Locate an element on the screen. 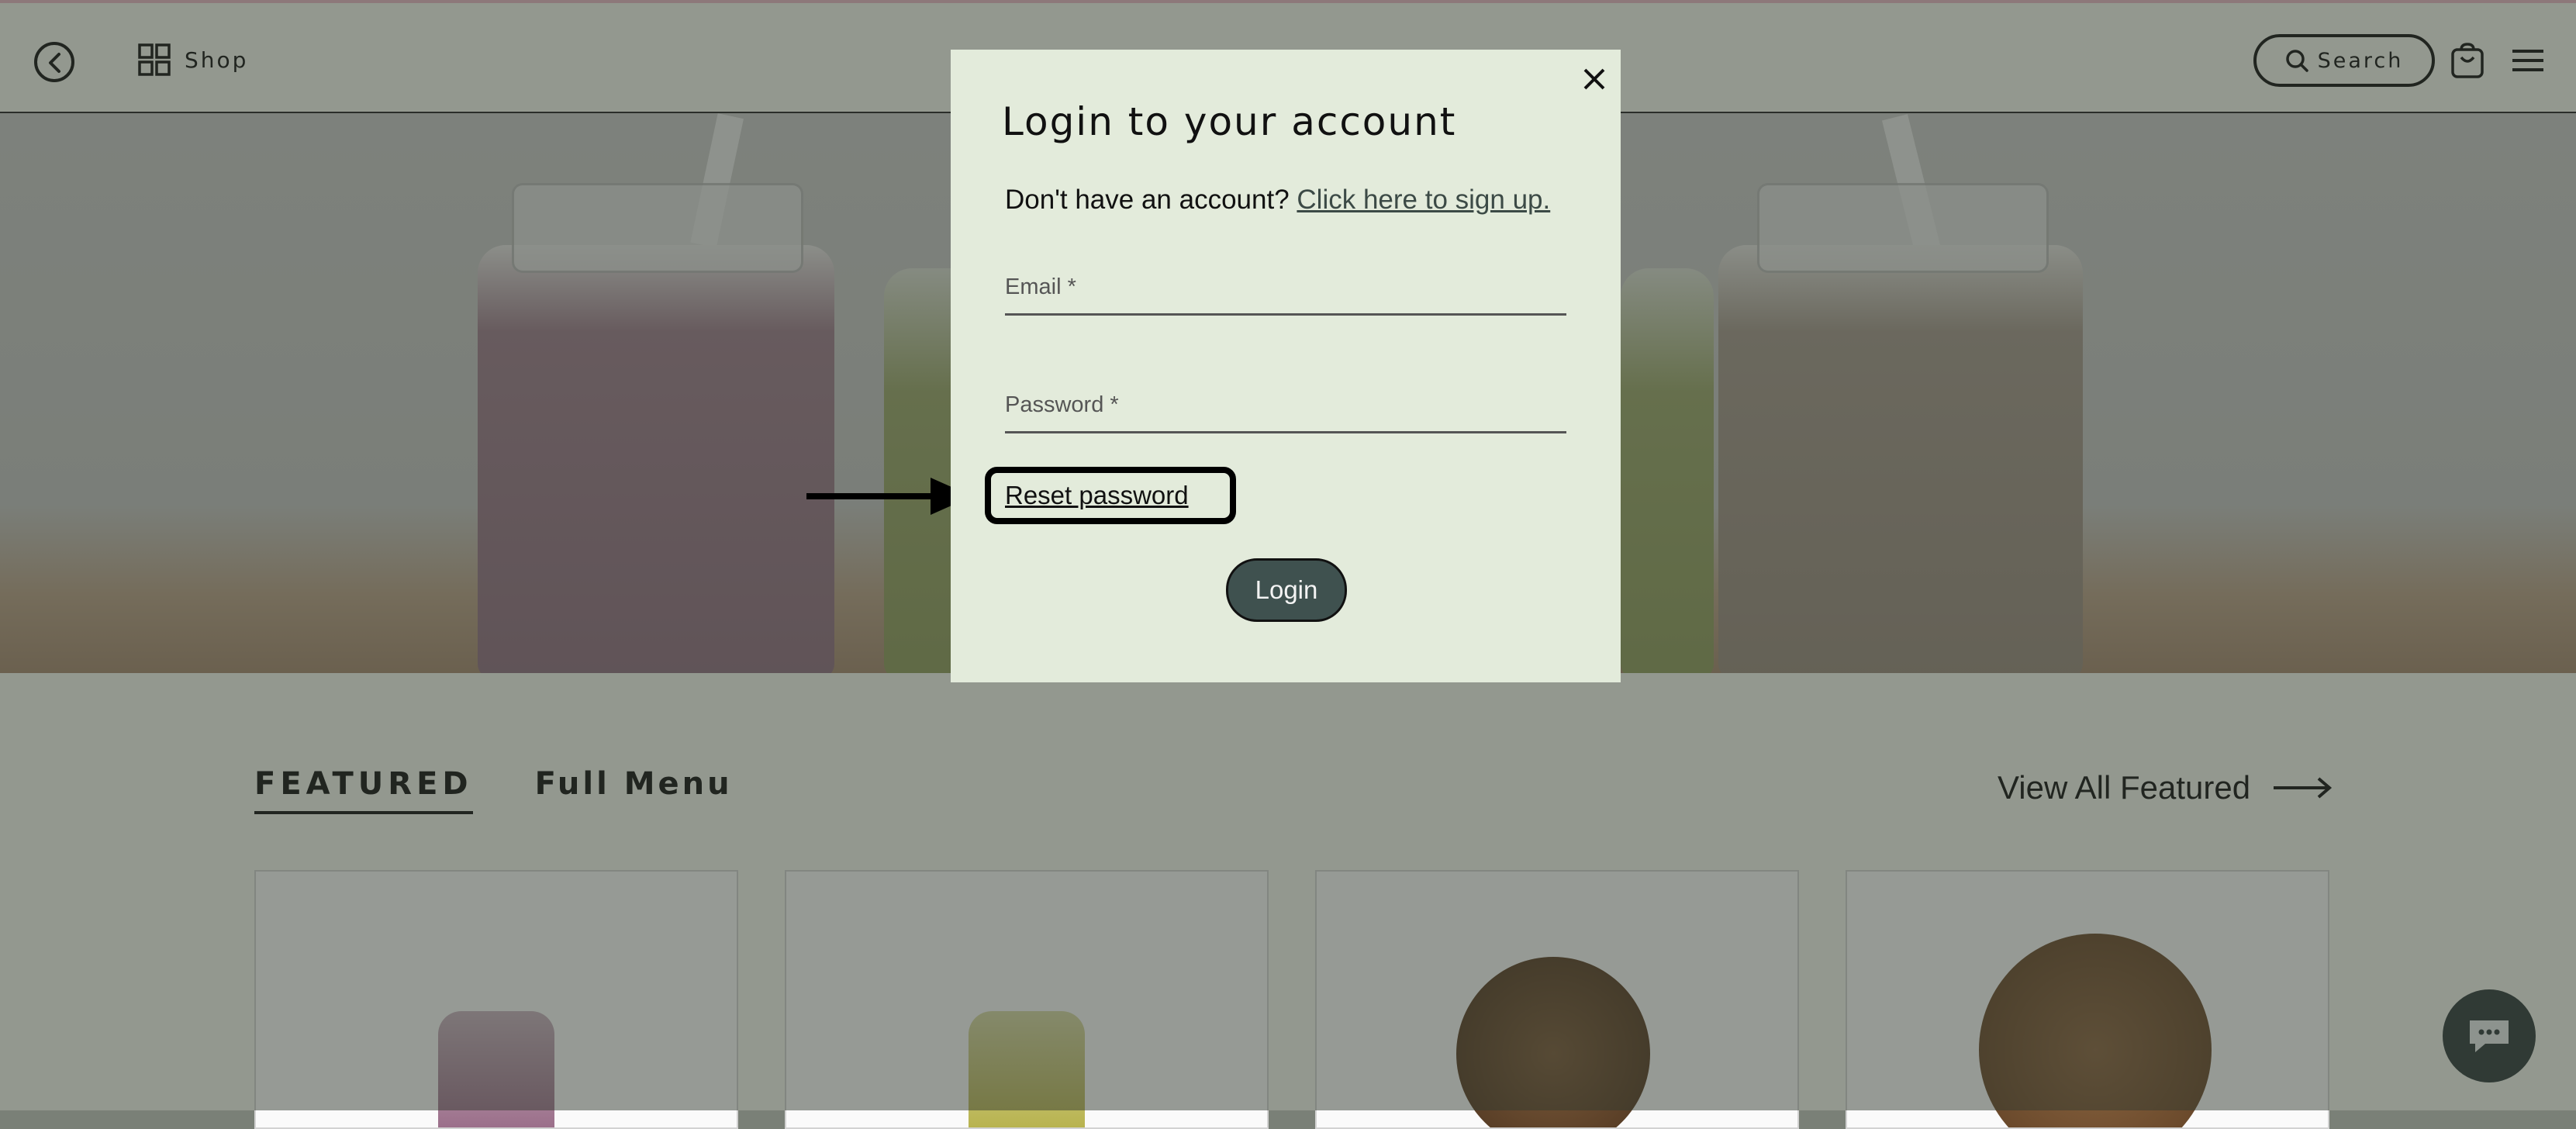  reset-password-link: Reset password is located at coordinates (1097, 495).